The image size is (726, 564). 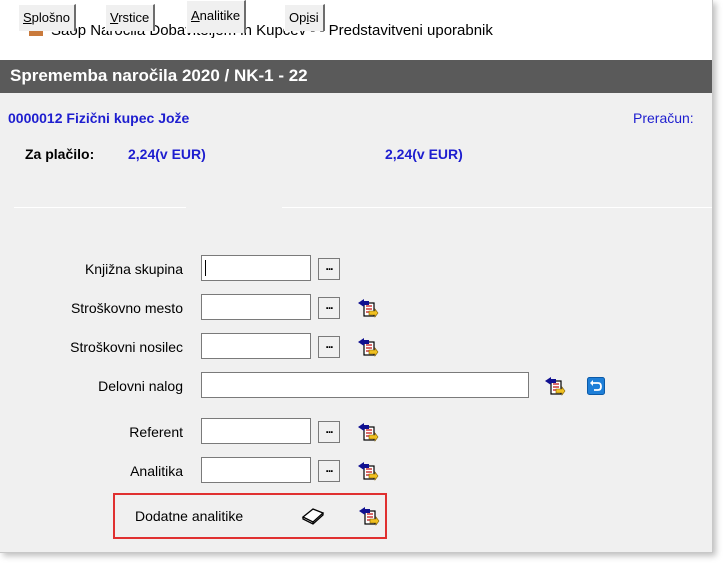 What do you see at coordinates (663, 118) in the screenshot?
I see `preracun-label: Preračun:` at bounding box center [663, 118].